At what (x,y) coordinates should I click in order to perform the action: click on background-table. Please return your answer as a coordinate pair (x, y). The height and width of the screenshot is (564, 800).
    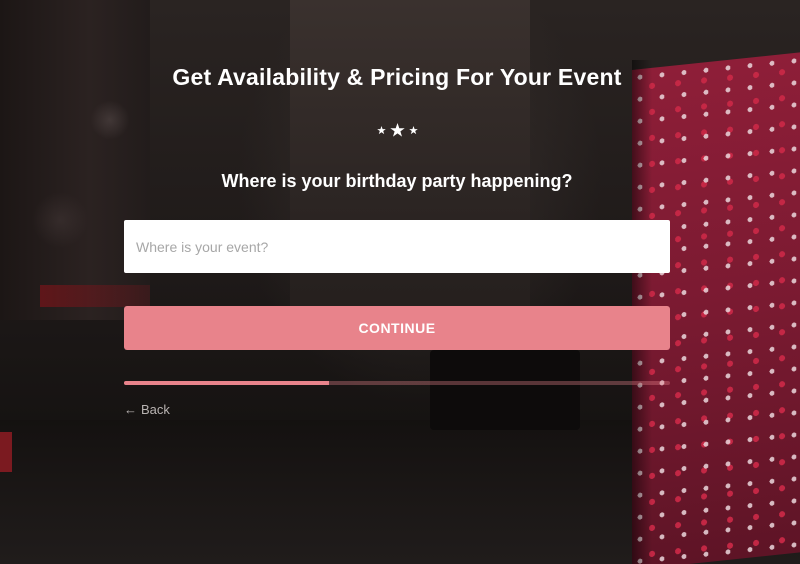
    Looking at the image, I should click on (505, 390).